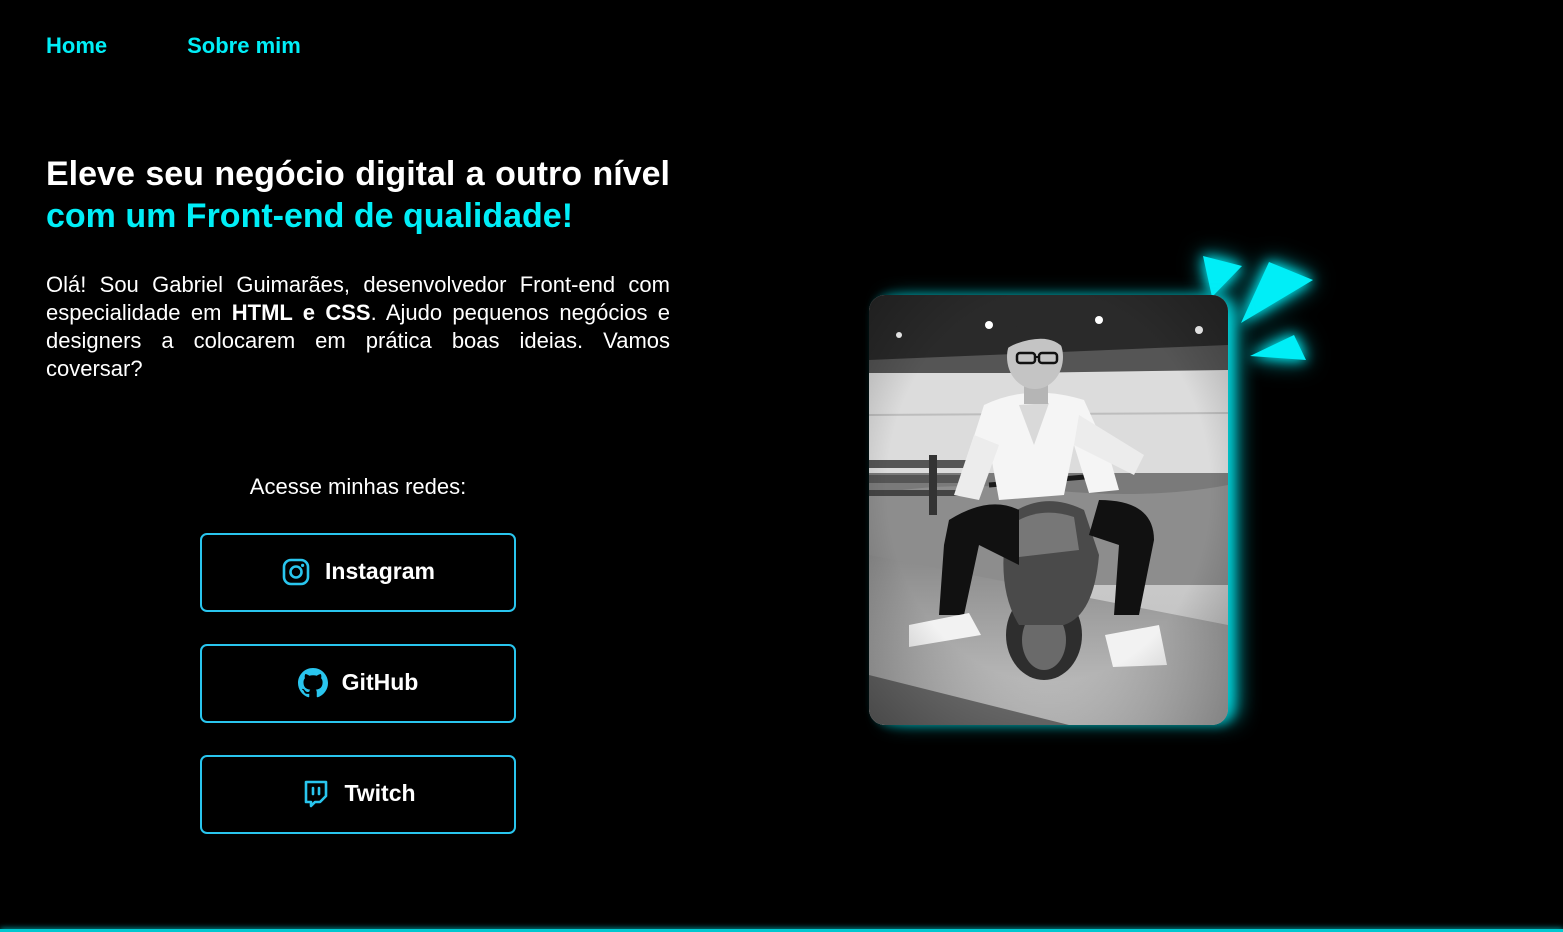 This screenshot has width=1563, height=932. I want to click on instagram-icon, so click(296, 572).